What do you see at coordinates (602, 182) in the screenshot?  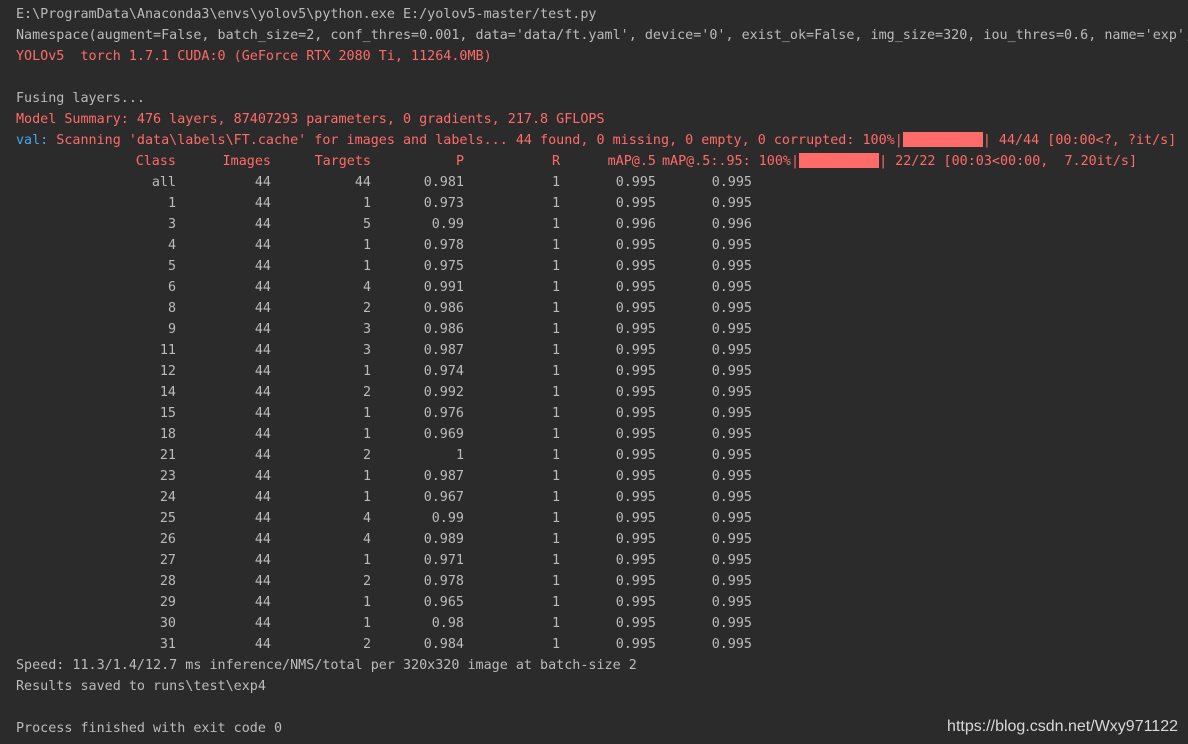 I see `table-row: all 44 44 0.981 1 0.995 0.995` at bounding box center [602, 182].